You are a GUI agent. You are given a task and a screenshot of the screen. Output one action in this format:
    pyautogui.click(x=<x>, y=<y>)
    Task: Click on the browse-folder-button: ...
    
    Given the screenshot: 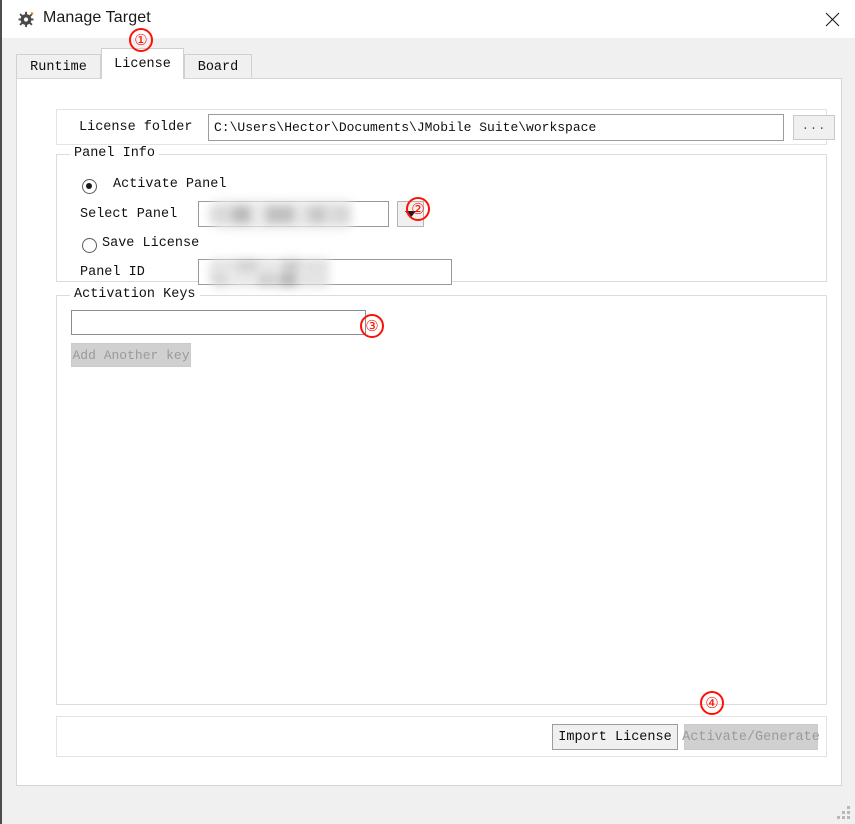 What is the action you would take?
    pyautogui.click(x=814, y=127)
    